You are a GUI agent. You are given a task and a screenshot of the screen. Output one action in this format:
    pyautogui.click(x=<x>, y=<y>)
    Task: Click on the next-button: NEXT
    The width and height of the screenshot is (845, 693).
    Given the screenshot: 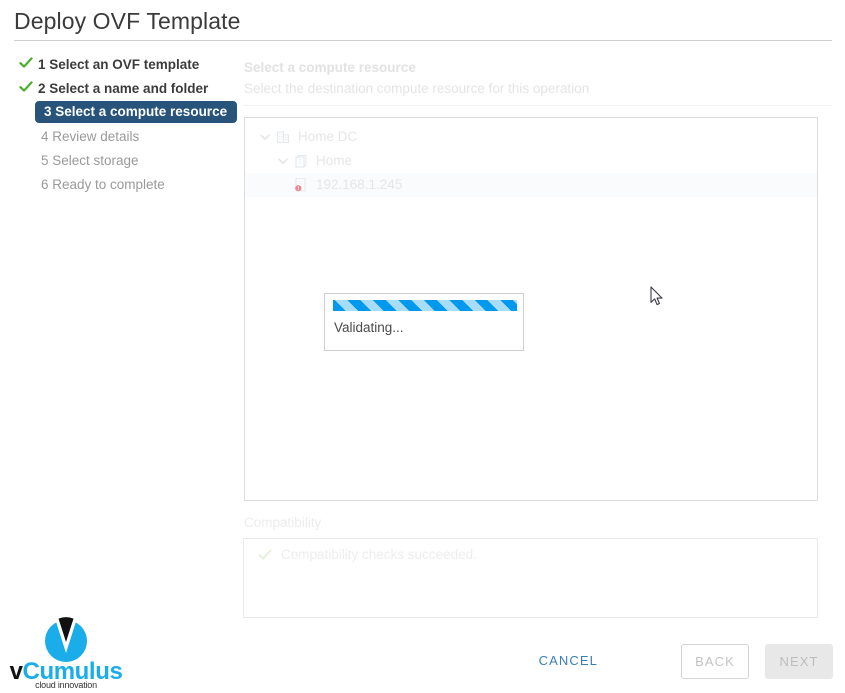 What is the action you would take?
    pyautogui.click(x=799, y=661)
    